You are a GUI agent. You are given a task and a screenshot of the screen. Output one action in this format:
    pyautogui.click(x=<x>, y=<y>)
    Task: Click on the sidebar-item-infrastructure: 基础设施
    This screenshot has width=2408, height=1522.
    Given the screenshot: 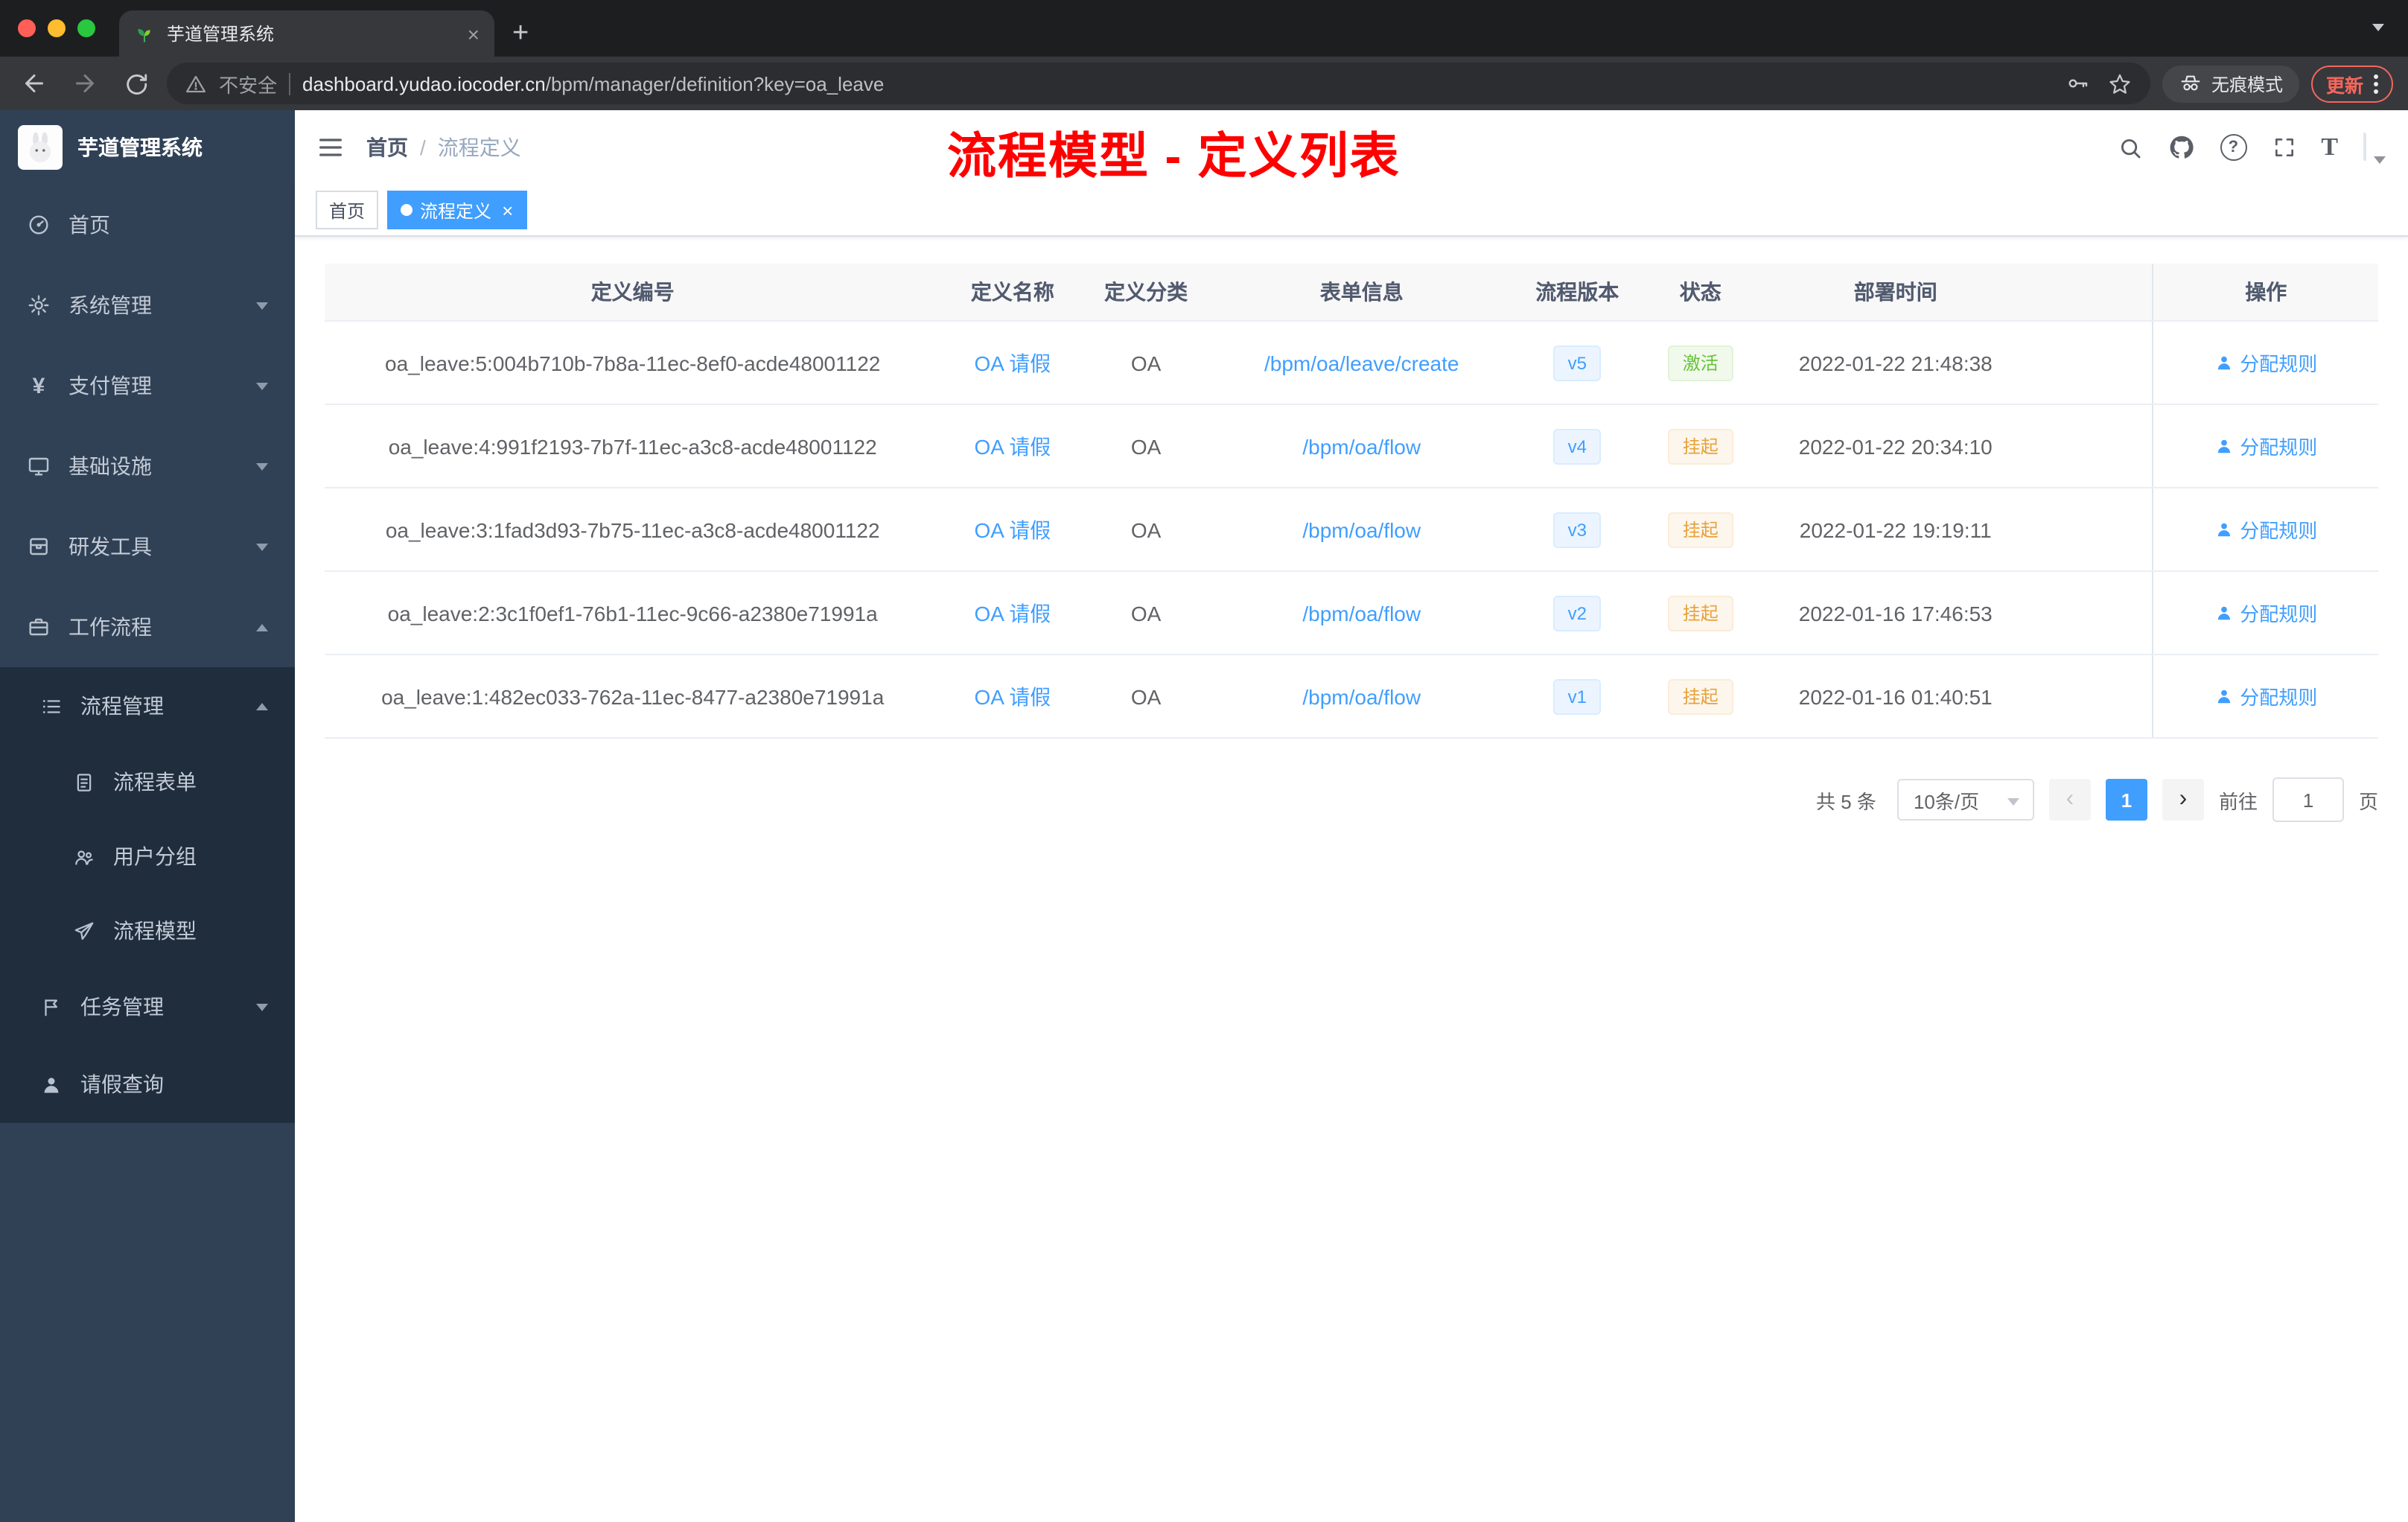 What is the action you would take?
    pyautogui.click(x=147, y=466)
    